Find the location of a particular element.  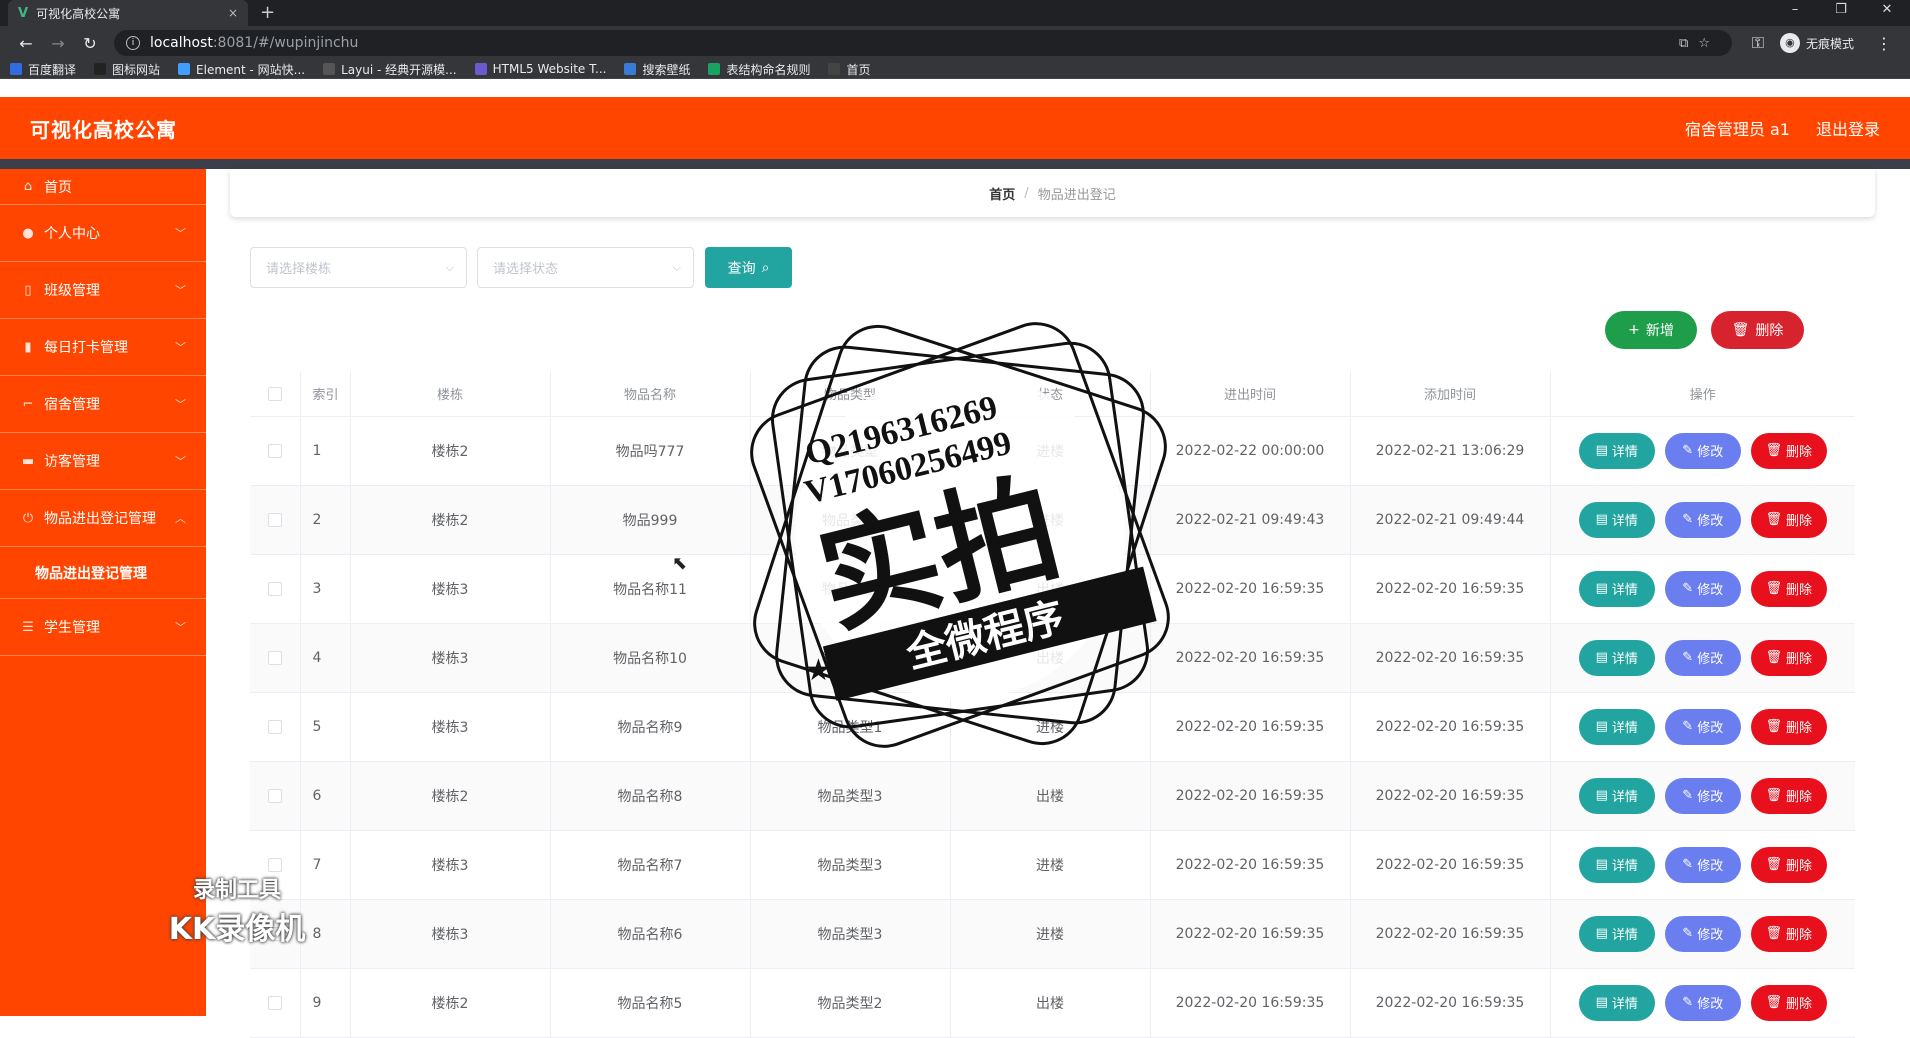

bookmark-item: 图标网站 is located at coordinates (127, 69).